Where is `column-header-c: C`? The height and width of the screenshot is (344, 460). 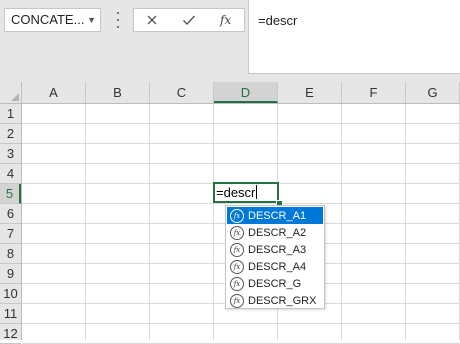 column-header-c: C is located at coordinates (182, 92).